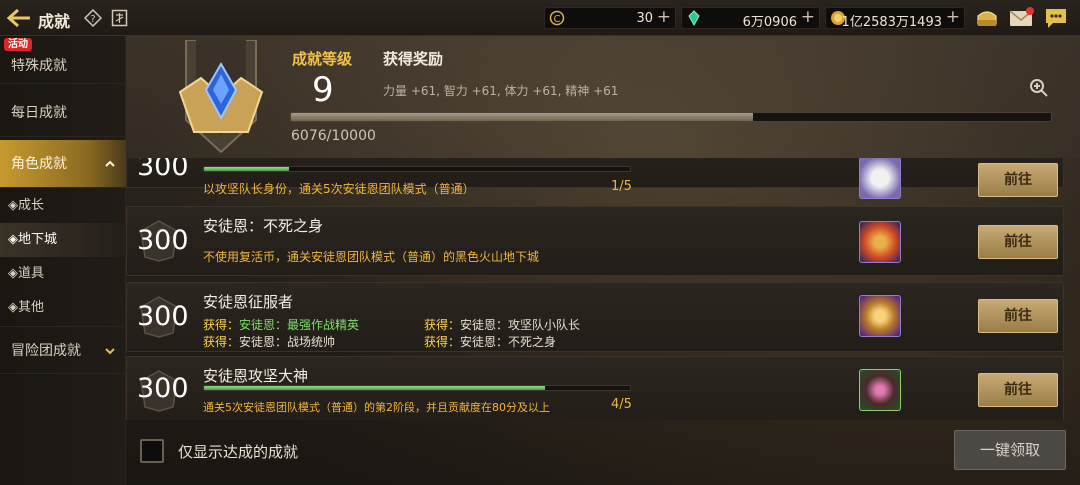  Describe the element at coordinates (54, 21) in the screenshot. I see `page-title: 成就` at that location.